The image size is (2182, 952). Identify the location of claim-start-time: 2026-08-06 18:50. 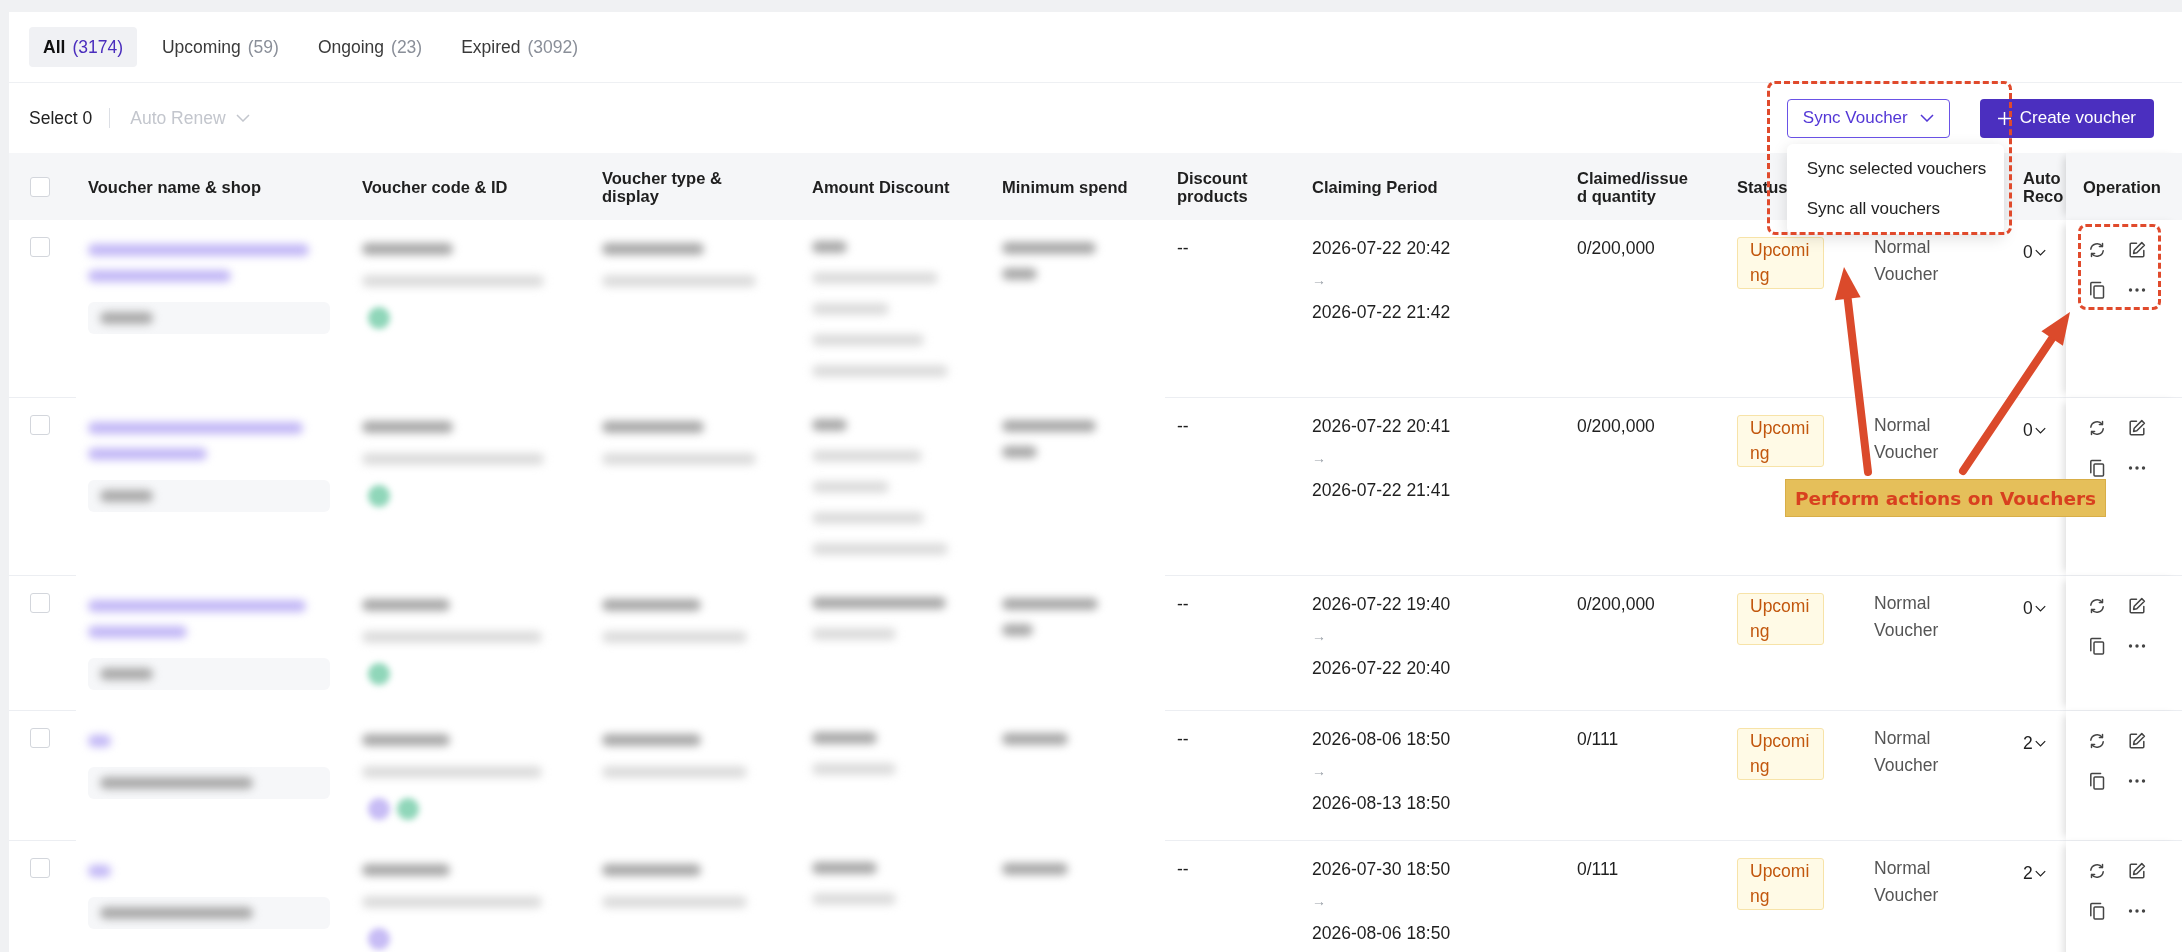
(1381, 739).